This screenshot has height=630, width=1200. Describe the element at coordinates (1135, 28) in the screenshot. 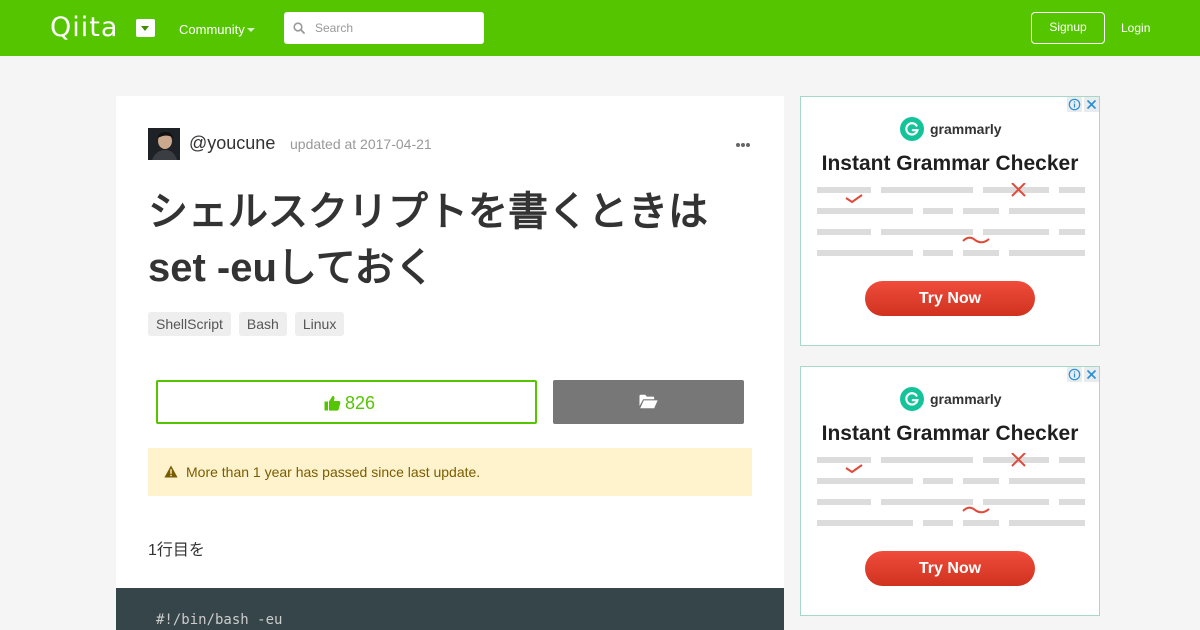

I see `login-link: Login` at that location.